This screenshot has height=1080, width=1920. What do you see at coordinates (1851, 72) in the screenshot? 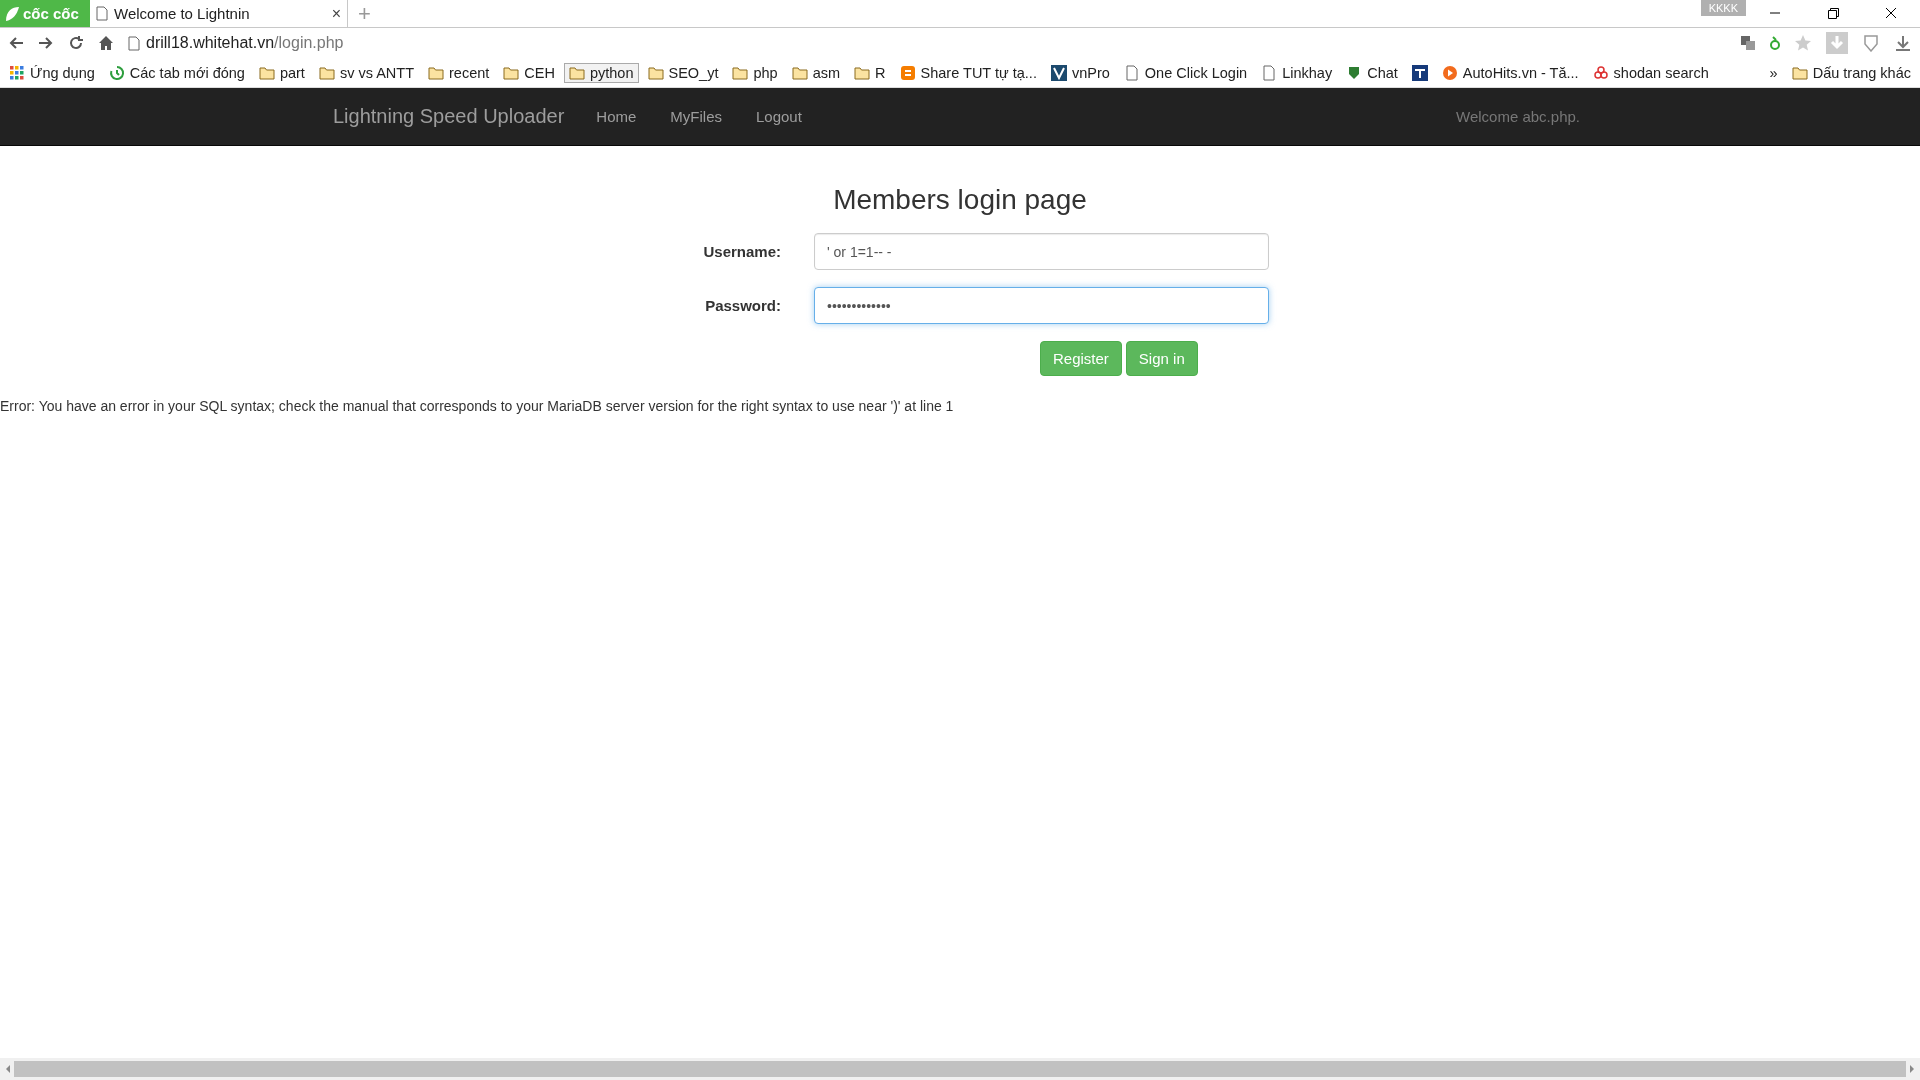
I see `bookmark-item: Dấu trang khác` at bounding box center [1851, 72].